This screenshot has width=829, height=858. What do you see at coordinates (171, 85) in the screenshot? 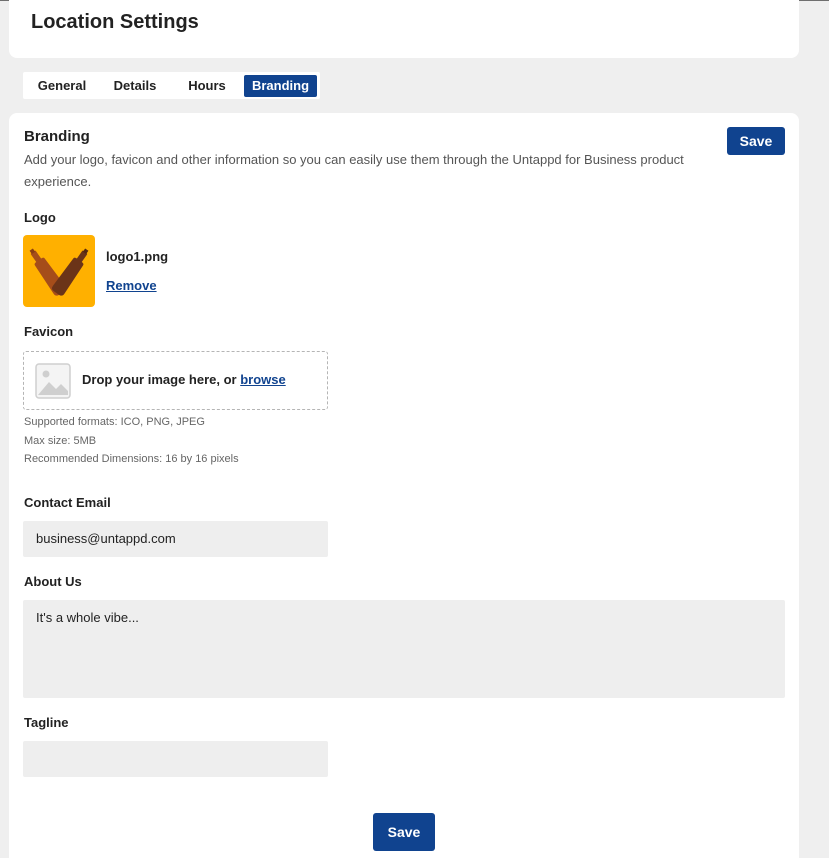
I see `tab-bar: General Details Hours Branding` at bounding box center [171, 85].